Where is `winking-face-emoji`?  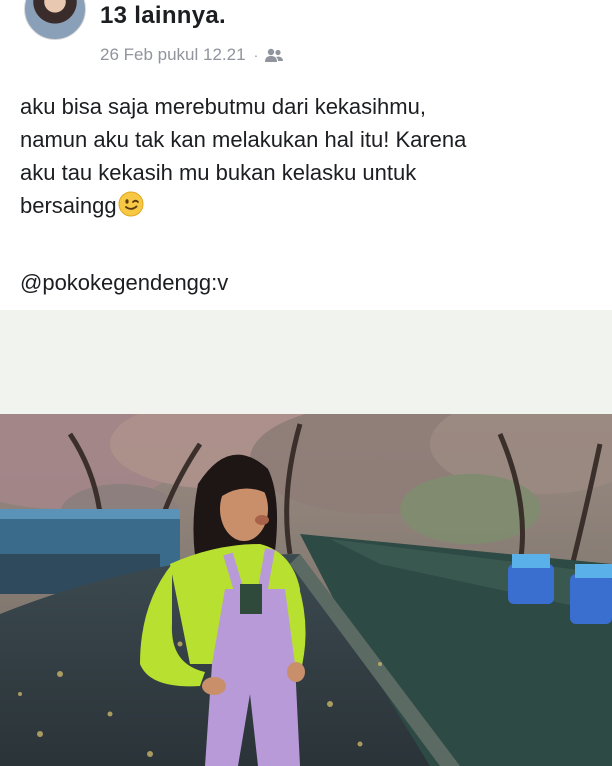 winking-face-emoji is located at coordinates (131, 204).